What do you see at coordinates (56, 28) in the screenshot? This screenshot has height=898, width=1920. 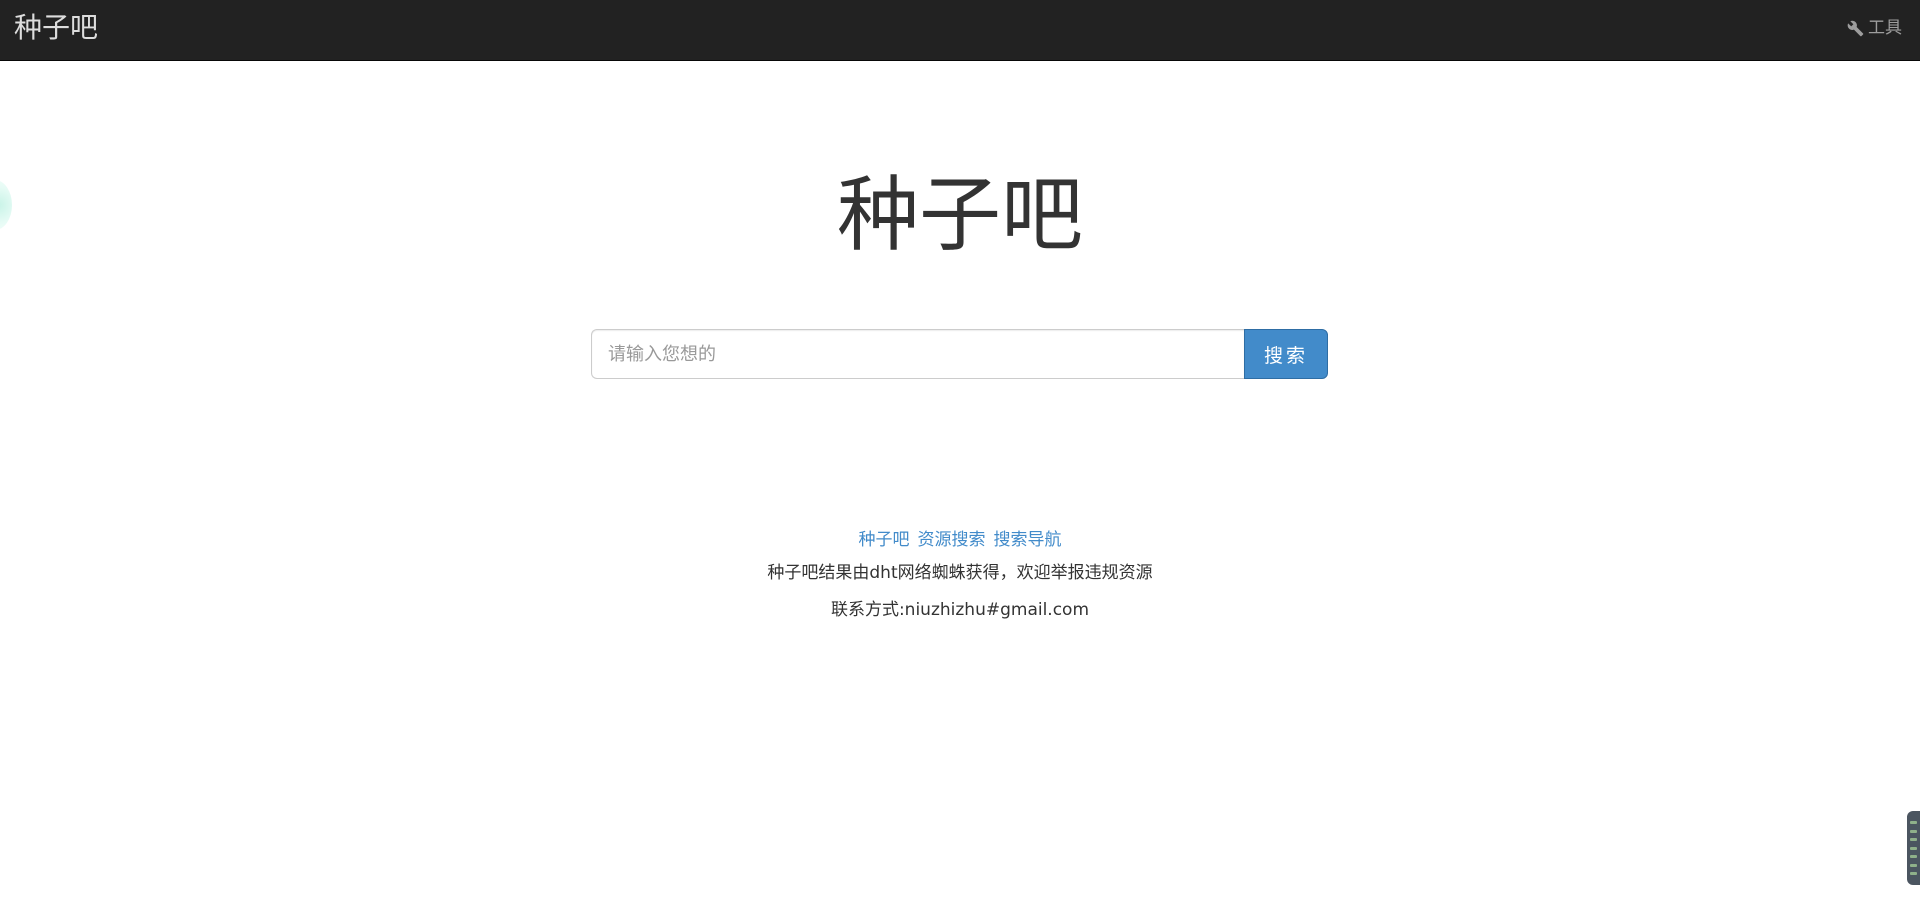 I see `brand-link: 种子吧` at bounding box center [56, 28].